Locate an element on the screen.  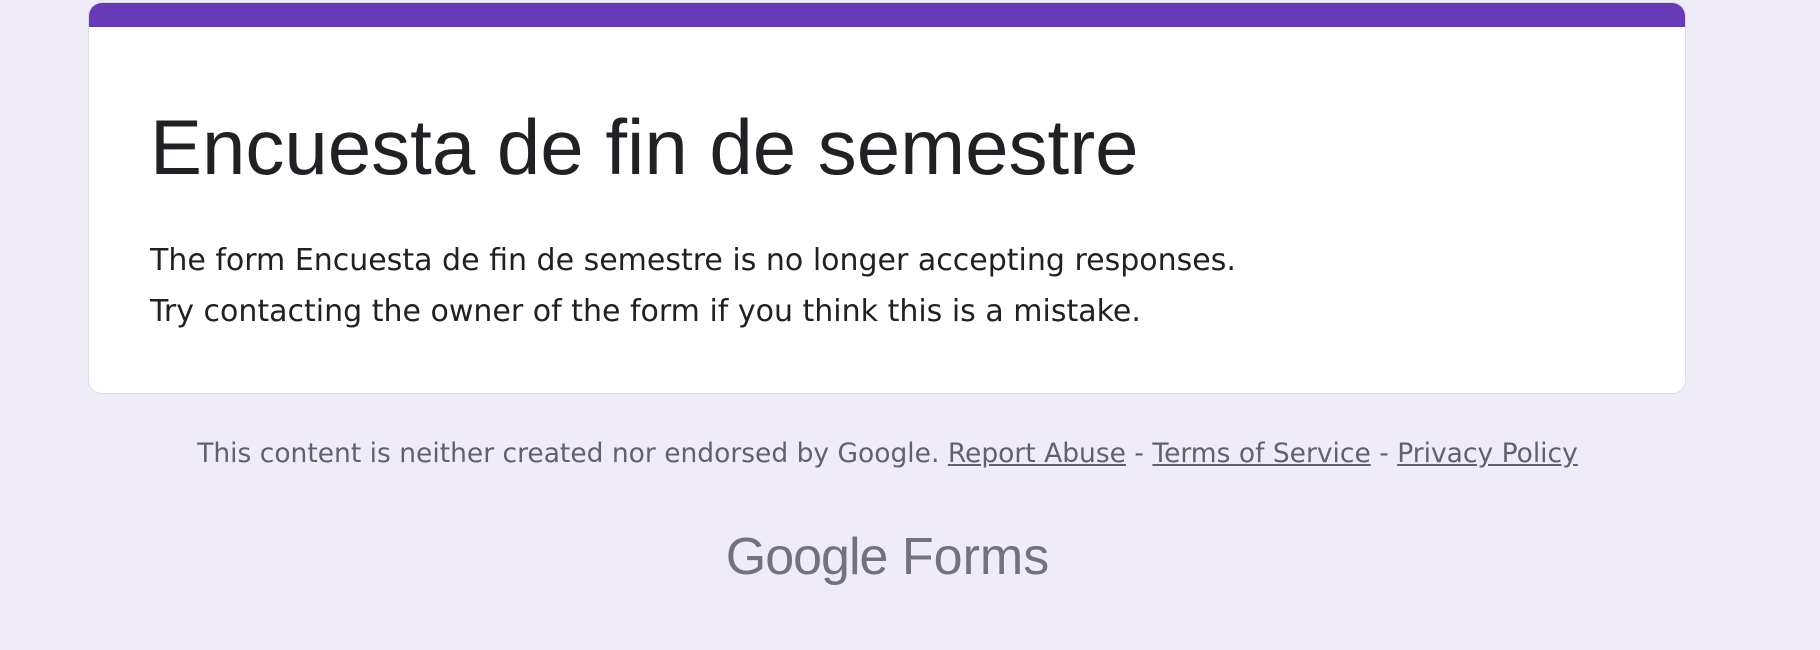
form-title: Encuesta de fin de semestre is located at coordinates (644, 147).